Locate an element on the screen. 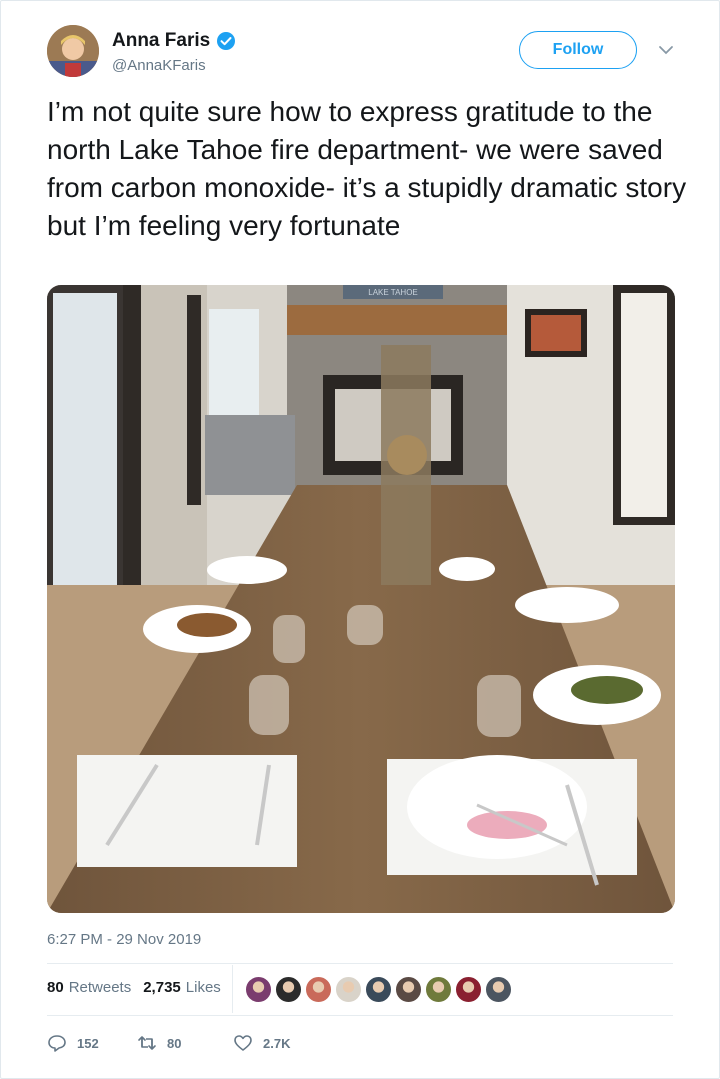 The width and height of the screenshot is (720, 1079). retweets-stat: 80 Retweets is located at coordinates (89, 987).